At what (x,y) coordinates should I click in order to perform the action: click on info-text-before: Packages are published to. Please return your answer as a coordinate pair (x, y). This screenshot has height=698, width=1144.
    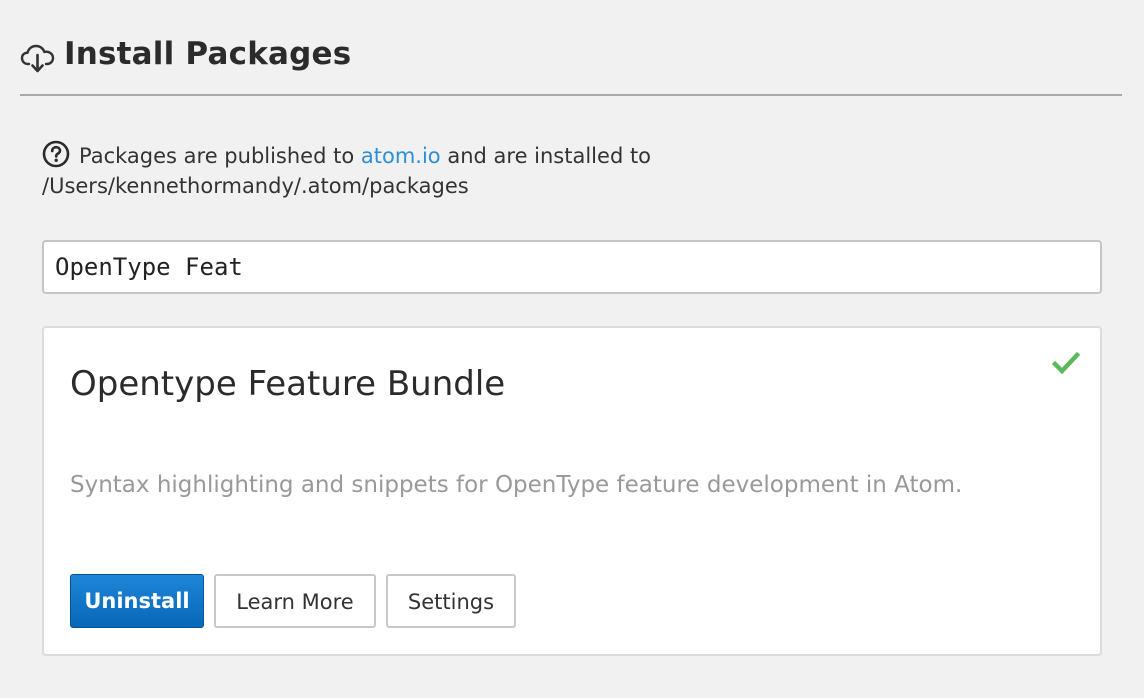
    Looking at the image, I should click on (217, 156).